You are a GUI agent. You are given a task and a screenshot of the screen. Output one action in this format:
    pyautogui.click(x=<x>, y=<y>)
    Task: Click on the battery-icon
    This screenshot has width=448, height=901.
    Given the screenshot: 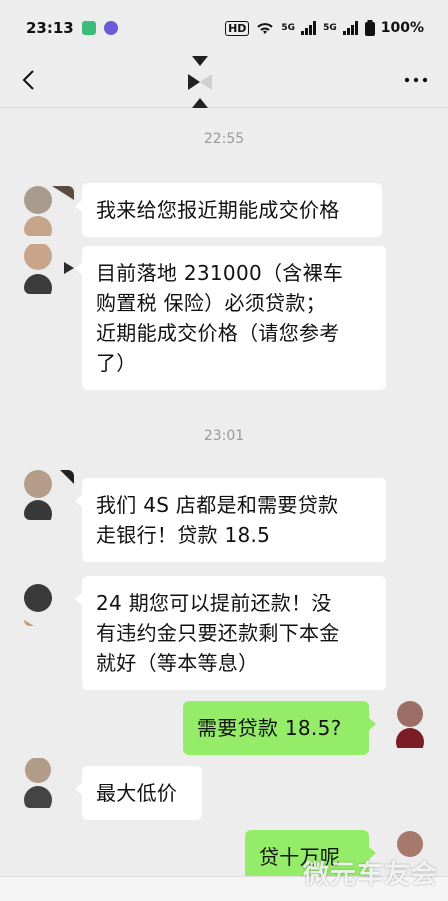 What is the action you would take?
    pyautogui.click(x=369, y=28)
    